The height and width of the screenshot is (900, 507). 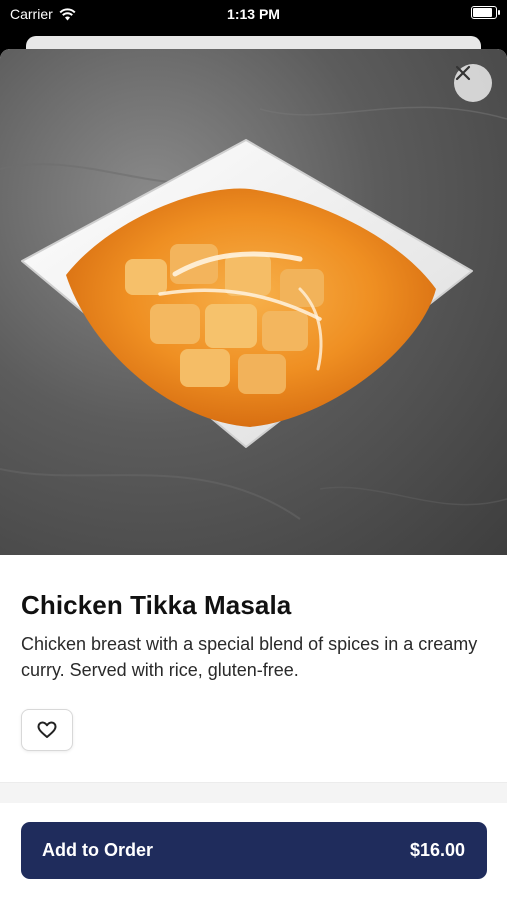 I want to click on close-button, so click(x=473, y=83).